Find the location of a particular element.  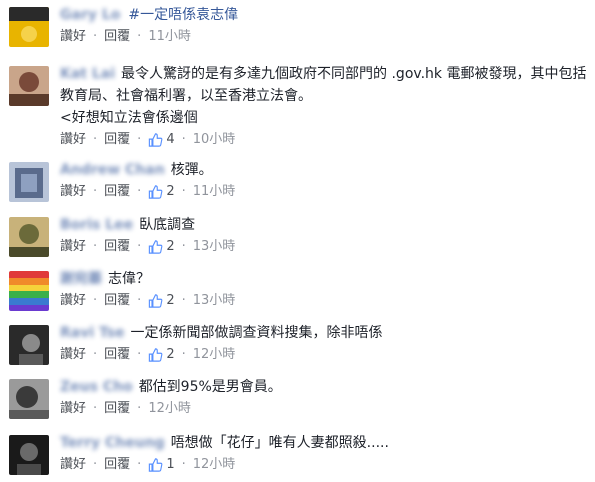

comment-author: 謝宛蓁 is located at coordinates (81, 279).